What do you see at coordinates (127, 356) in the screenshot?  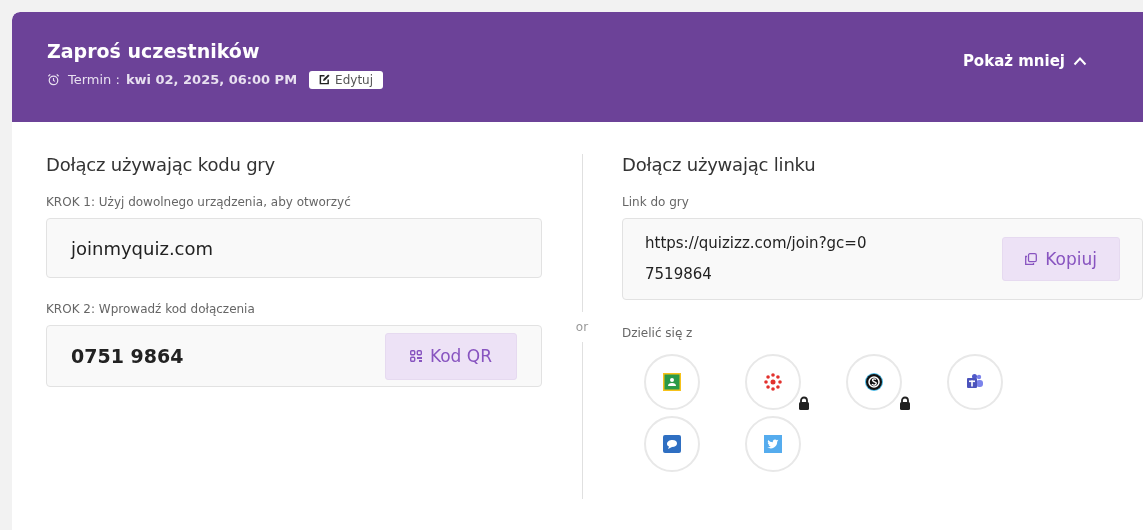 I see `game-code: 0751 9864` at bounding box center [127, 356].